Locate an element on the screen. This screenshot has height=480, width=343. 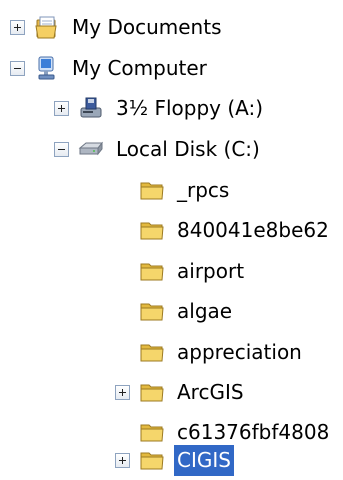
tree-item-label: algae is located at coordinates (204, 311).